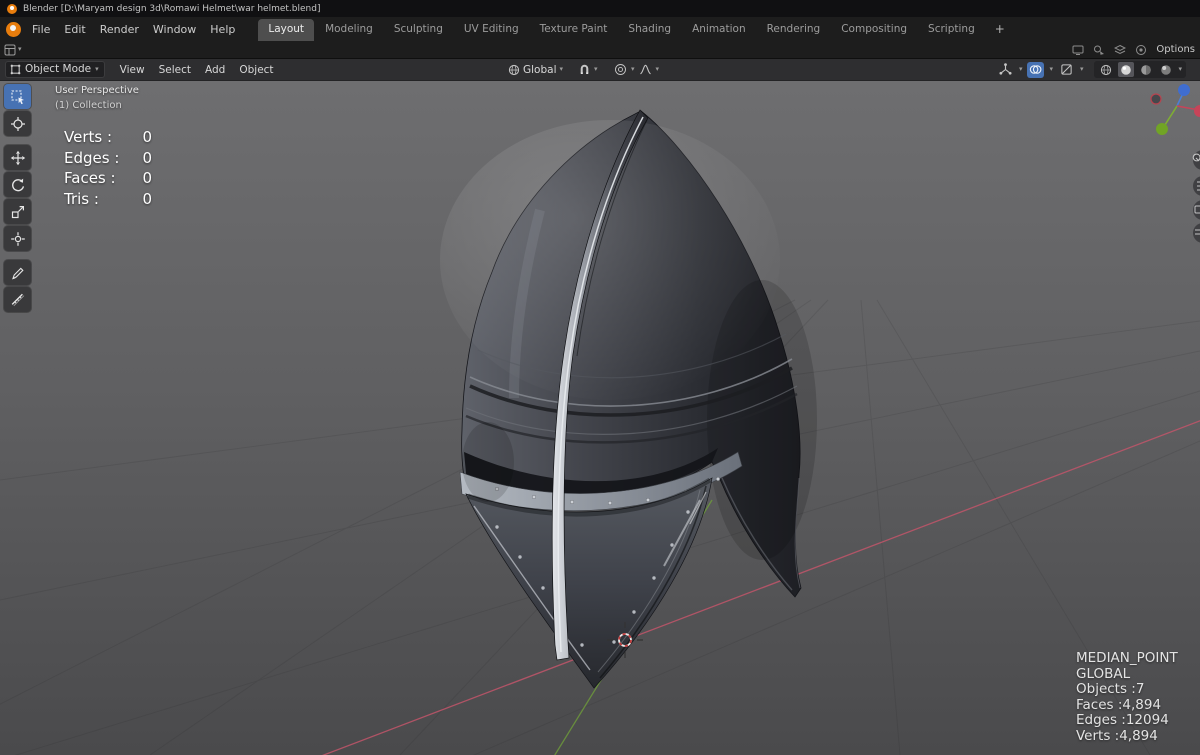 The width and height of the screenshot is (1200, 755). Describe the element at coordinates (15, 69) in the screenshot. I see `object-mode-icon` at that location.